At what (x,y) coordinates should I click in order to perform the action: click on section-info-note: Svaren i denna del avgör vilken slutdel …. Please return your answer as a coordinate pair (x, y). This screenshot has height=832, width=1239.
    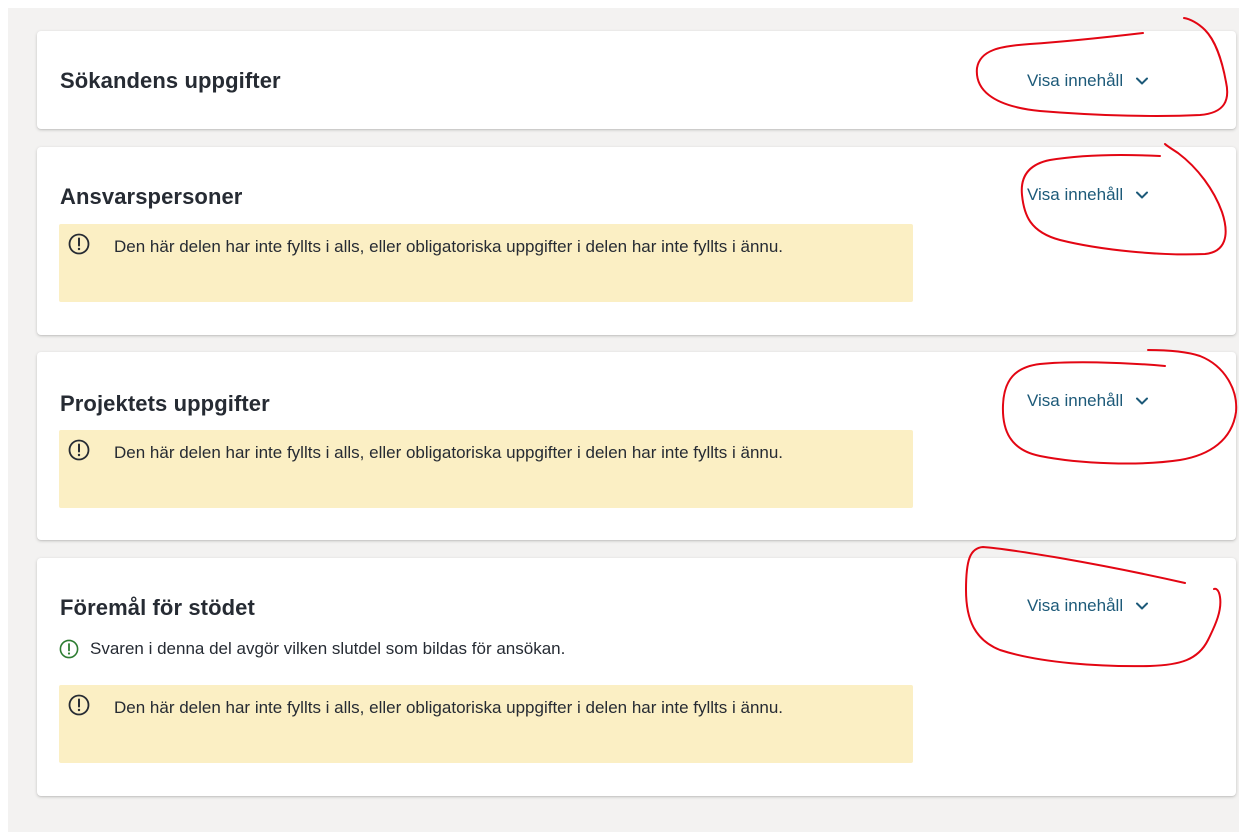
    Looking at the image, I should click on (312, 649).